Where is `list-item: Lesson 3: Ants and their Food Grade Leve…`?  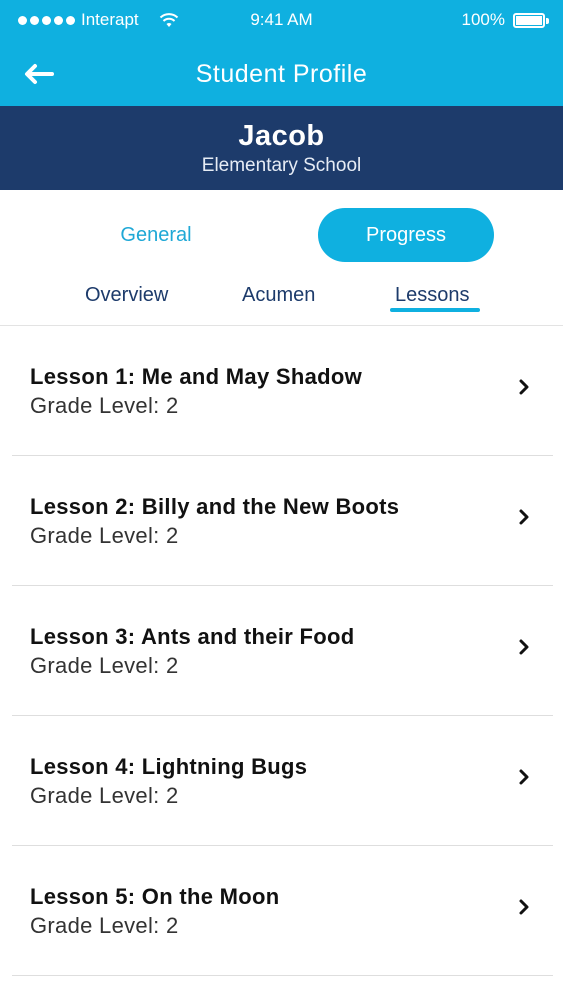 list-item: Lesson 3: Ants and their Food Grade Leve… is located at coordinates (281, 651).